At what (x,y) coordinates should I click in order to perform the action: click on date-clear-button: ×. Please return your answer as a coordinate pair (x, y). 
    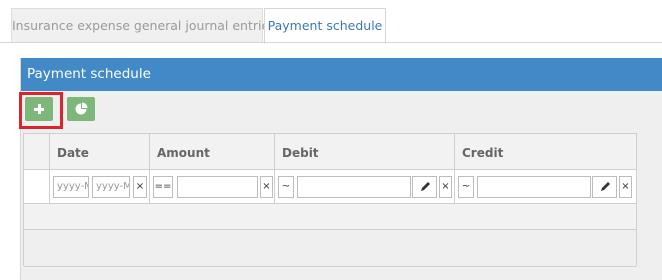
    Looking at the image, I should click on (140, 187).